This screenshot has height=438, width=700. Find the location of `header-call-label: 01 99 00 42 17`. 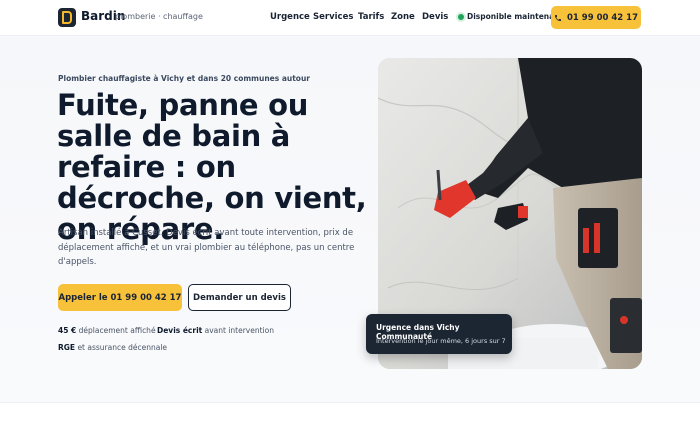

header-call-label: 01 99 00 42 17 is located at coordinates (602, 17).